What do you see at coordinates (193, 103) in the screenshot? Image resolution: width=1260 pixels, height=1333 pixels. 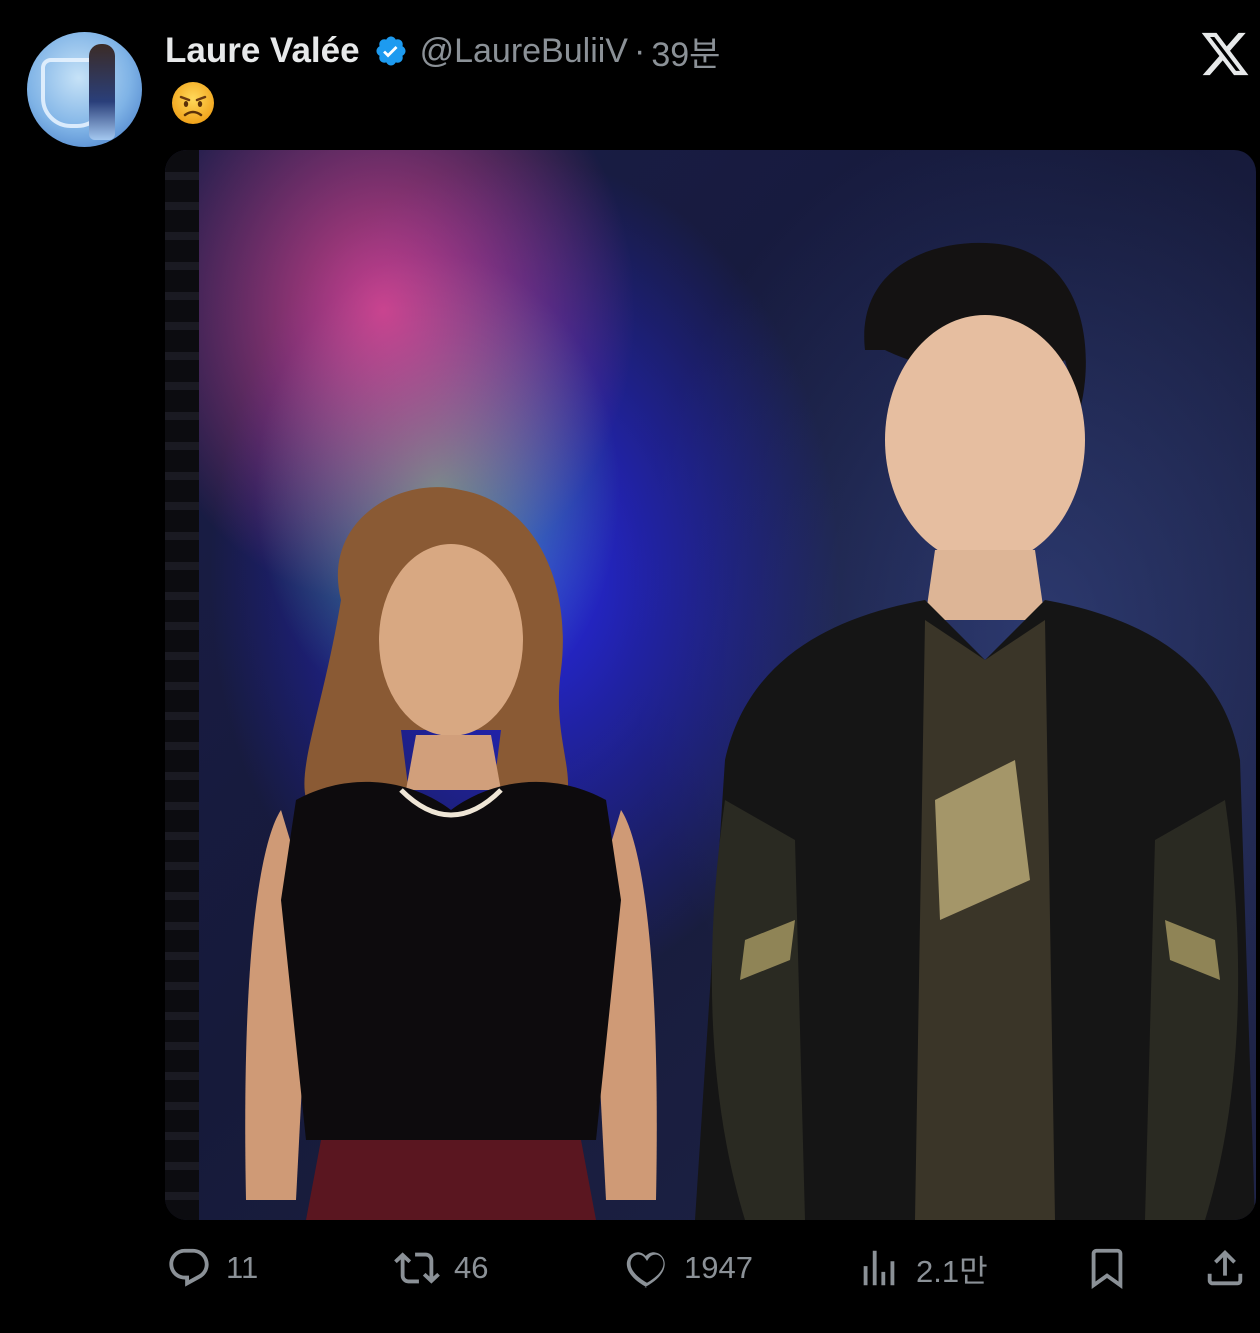 I see `angry-face-emoji-icon` at bounding box center [193, 103].